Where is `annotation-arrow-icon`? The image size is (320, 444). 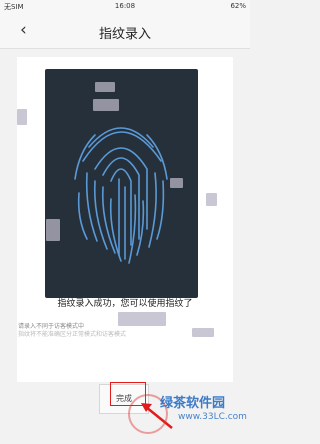
annotation-arrow-icon is located at coordinates (157, 416).